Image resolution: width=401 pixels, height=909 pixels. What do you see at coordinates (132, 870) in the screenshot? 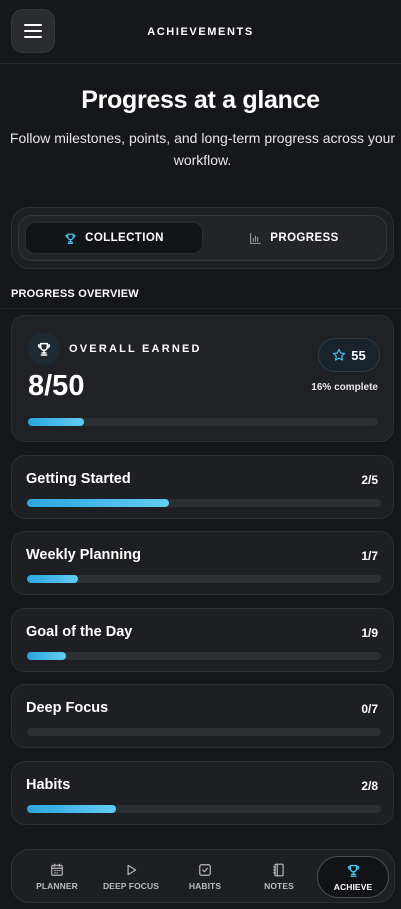
I see `play-icon` at bounding box center [132, 870].